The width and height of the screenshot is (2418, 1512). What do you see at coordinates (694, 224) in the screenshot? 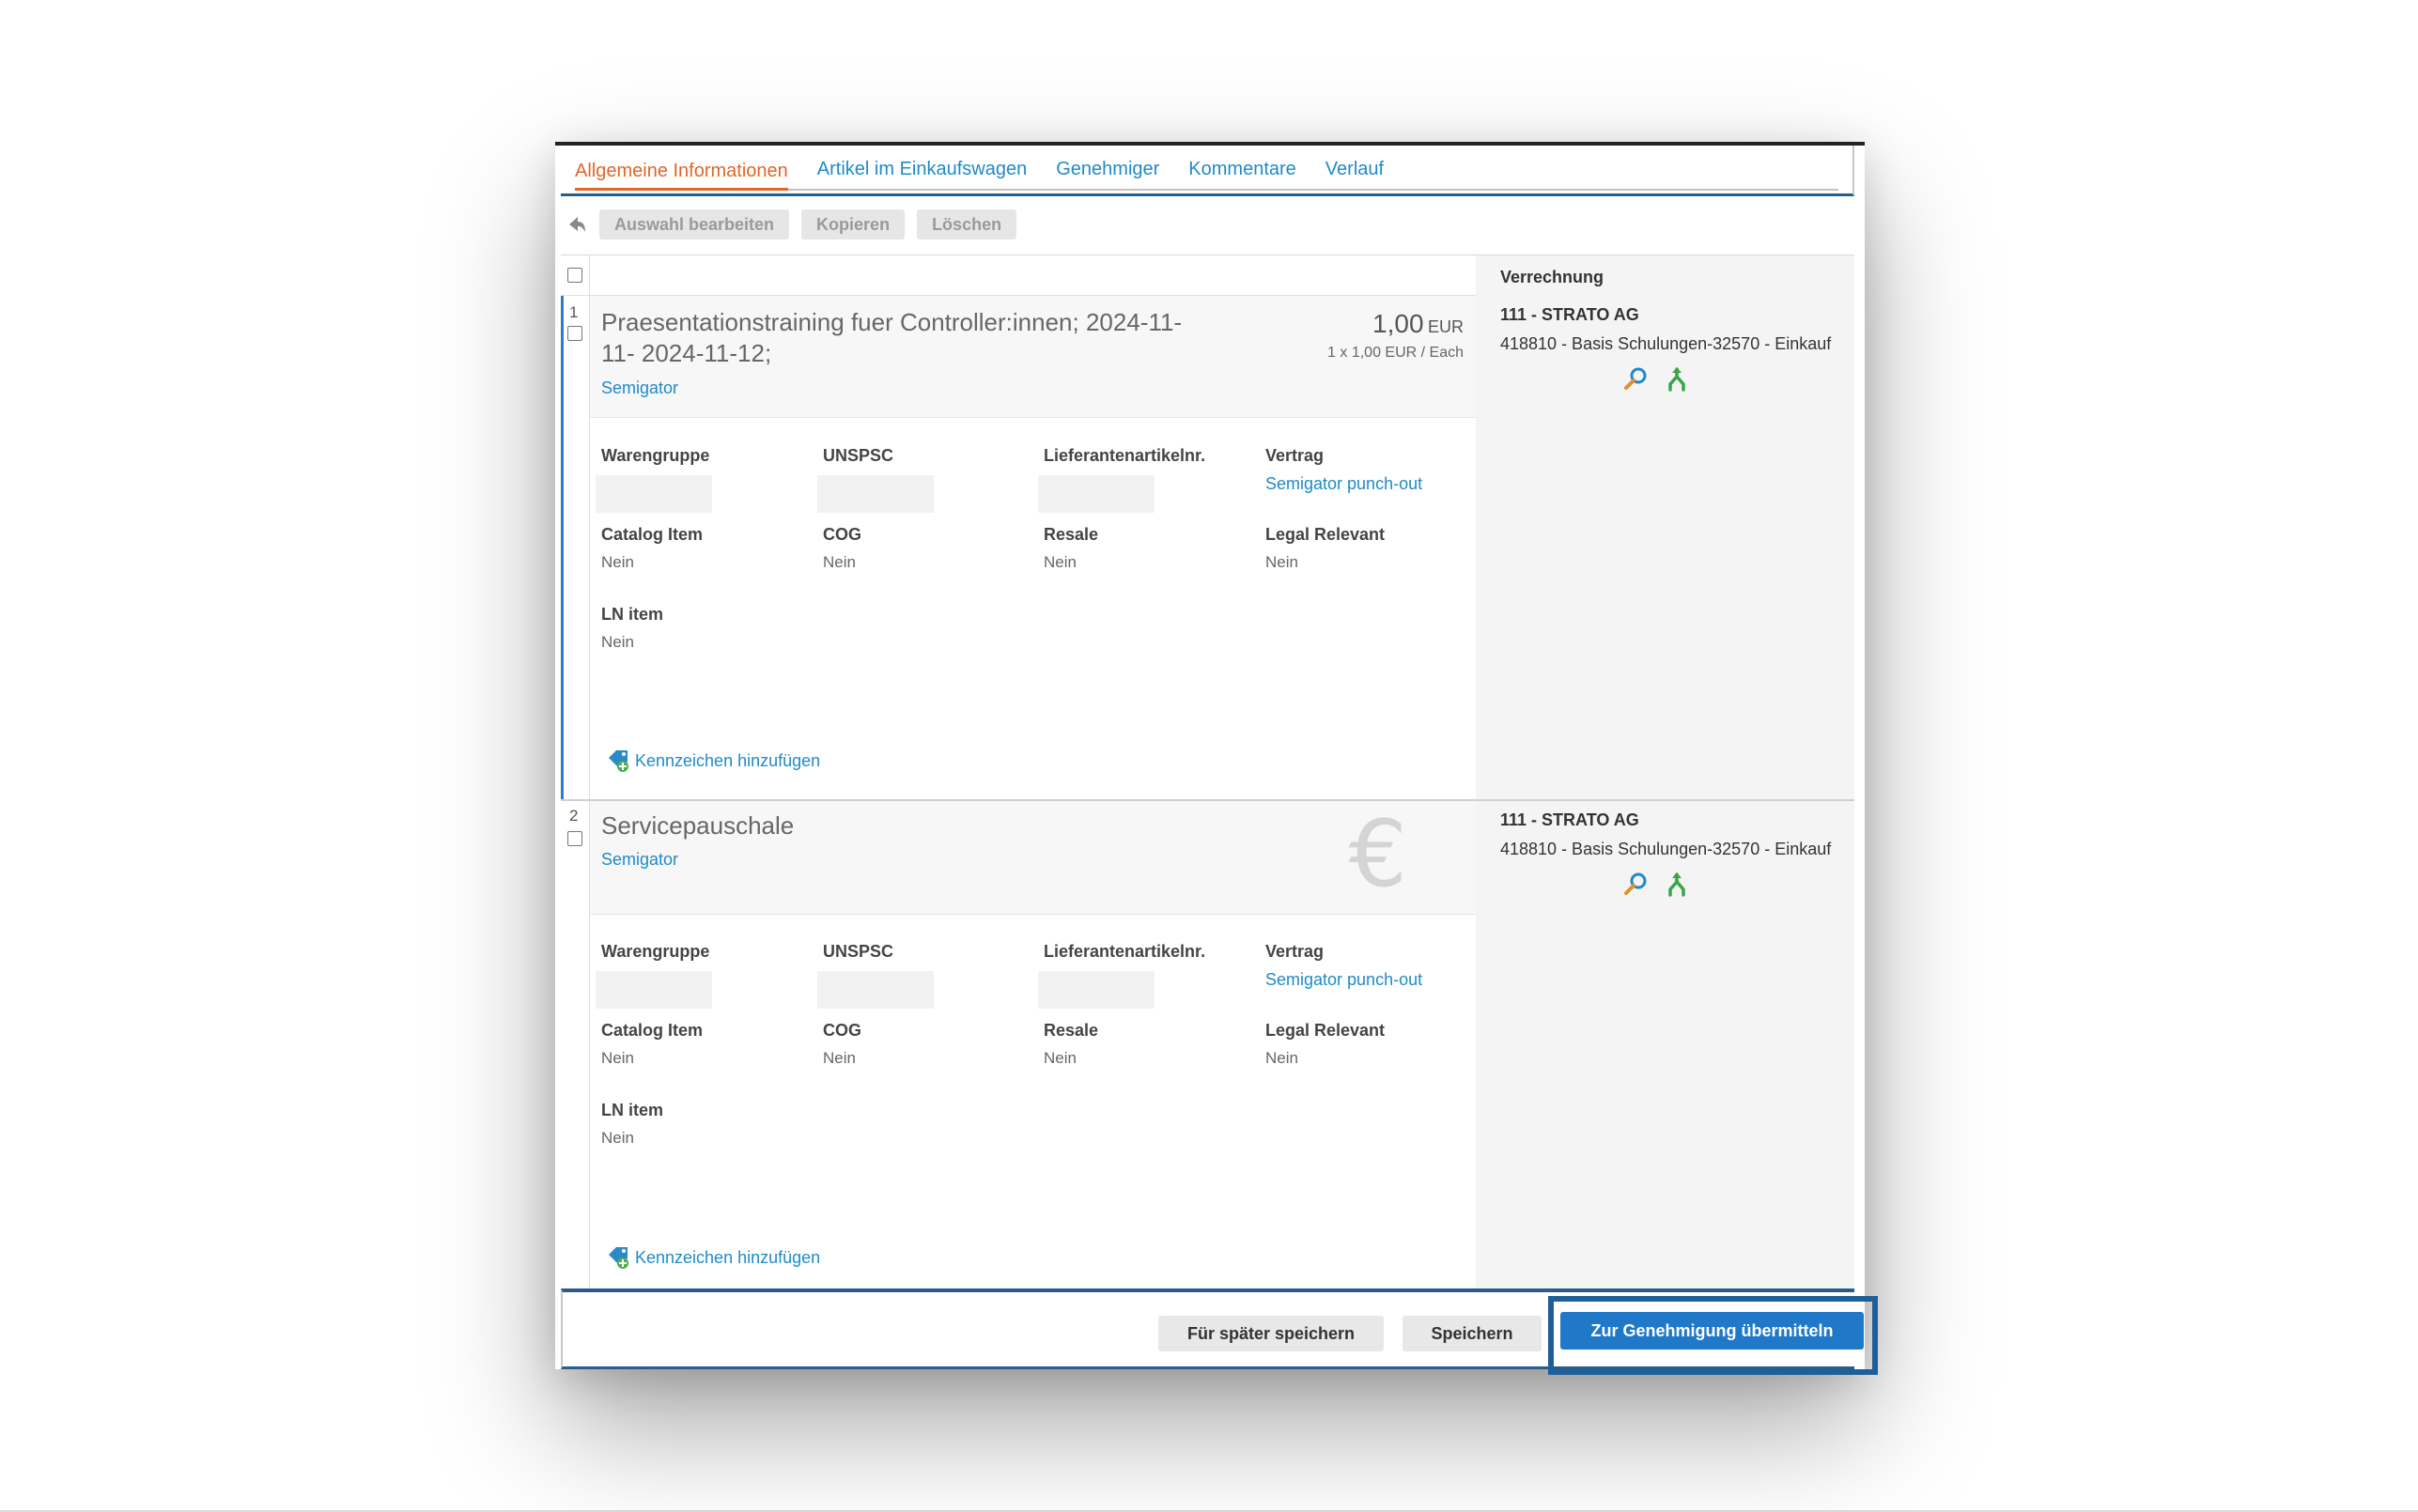
I see `edit-selection-button: Auswahl bearbeiten` at bounding box center [694, 224].